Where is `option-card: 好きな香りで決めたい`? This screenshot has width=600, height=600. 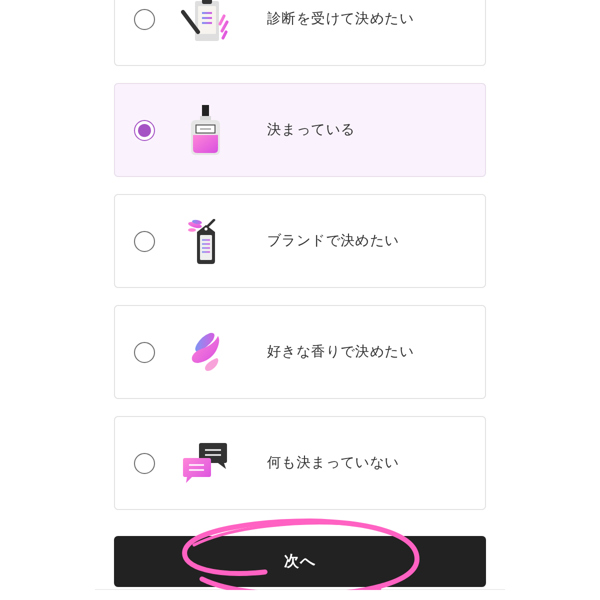 option-card: 好きな香りで決めたい is located at coordinates (300, 352).